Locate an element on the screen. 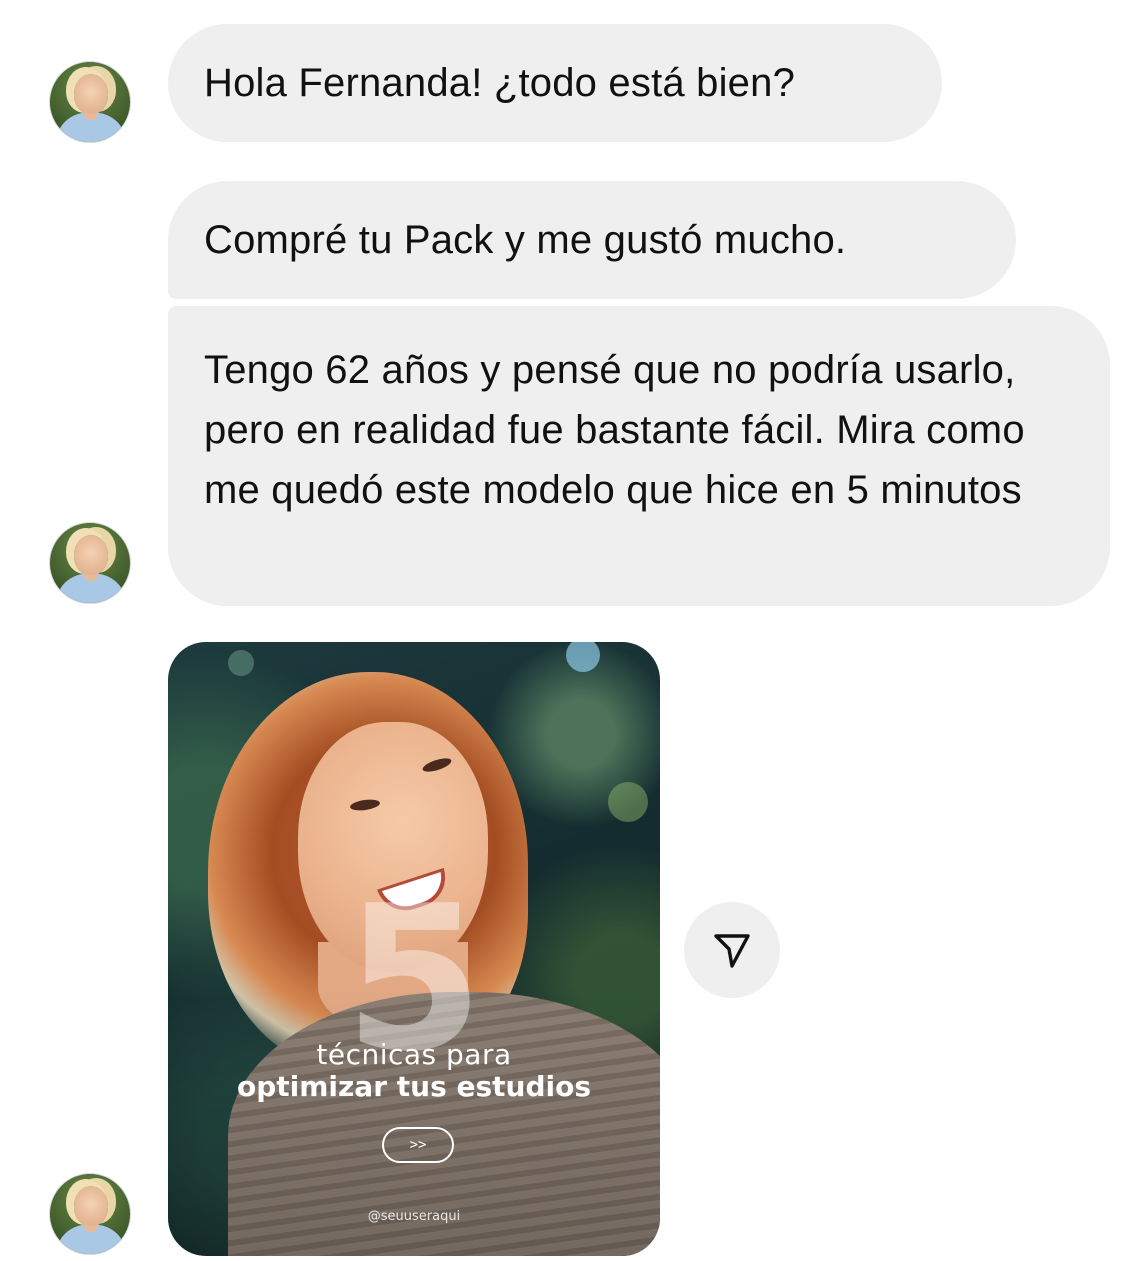 The width and height of the screenshot is (1139, 1261). send-paper-plane-icon is located at coordinates (732, 951).